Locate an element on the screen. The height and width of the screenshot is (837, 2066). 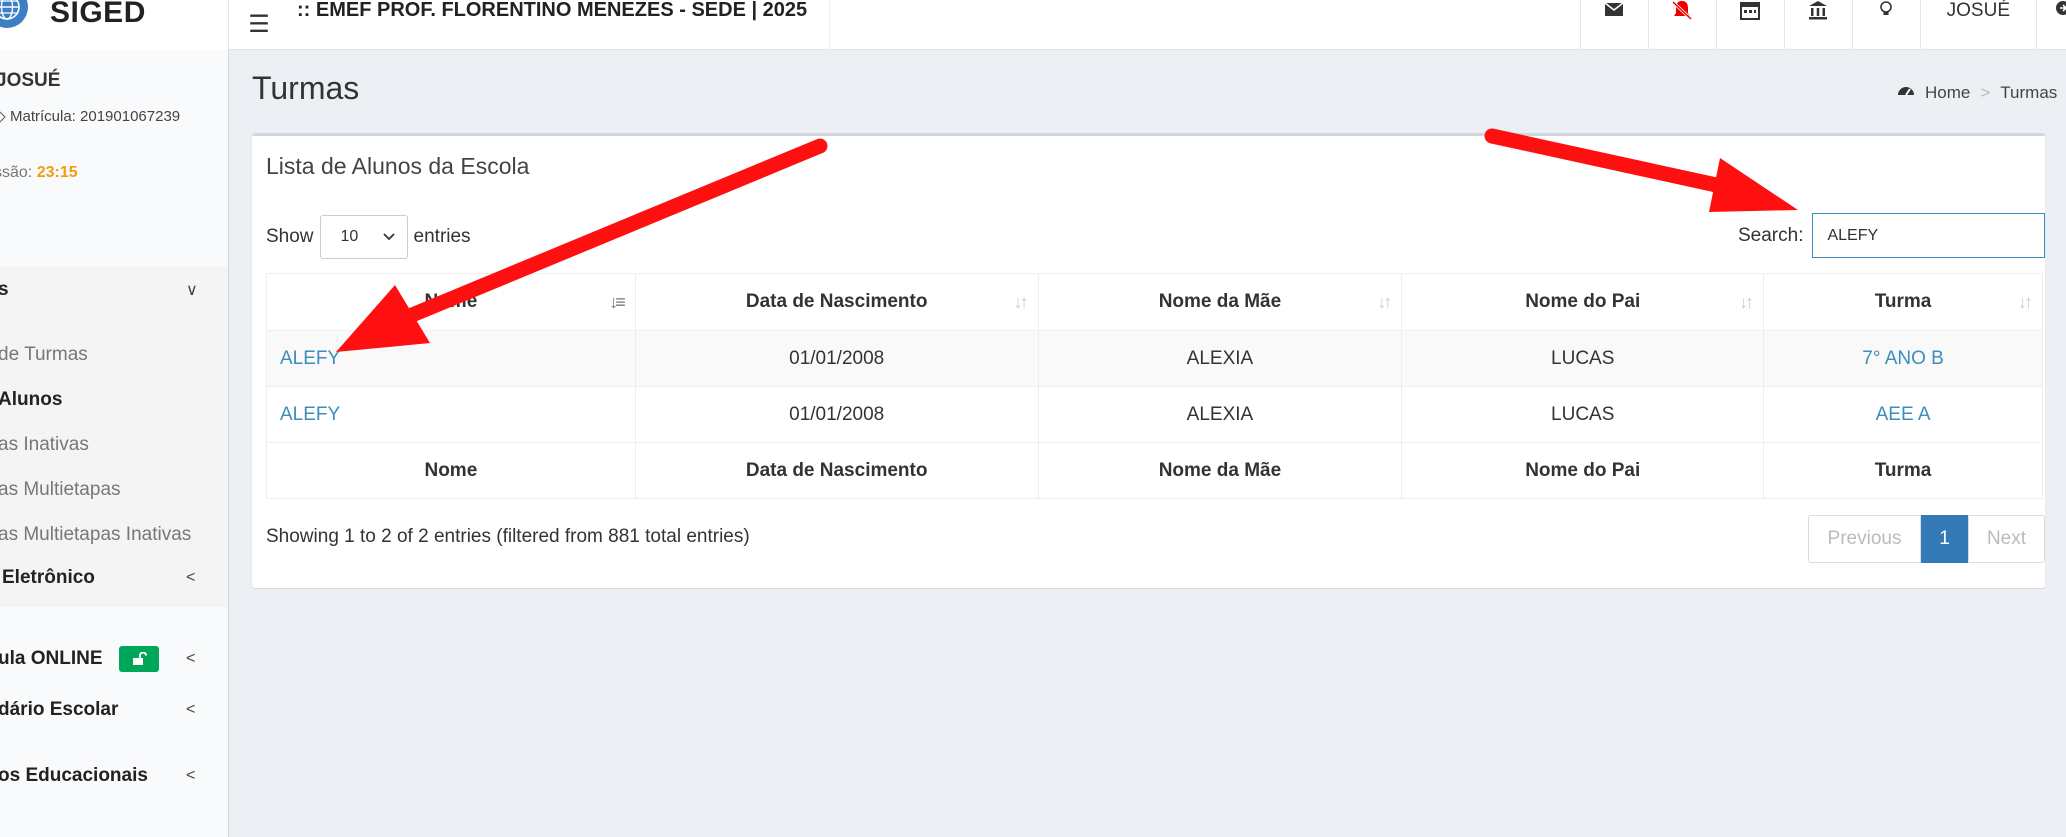
entries-select: 10 is located at coordinates (363, 237).